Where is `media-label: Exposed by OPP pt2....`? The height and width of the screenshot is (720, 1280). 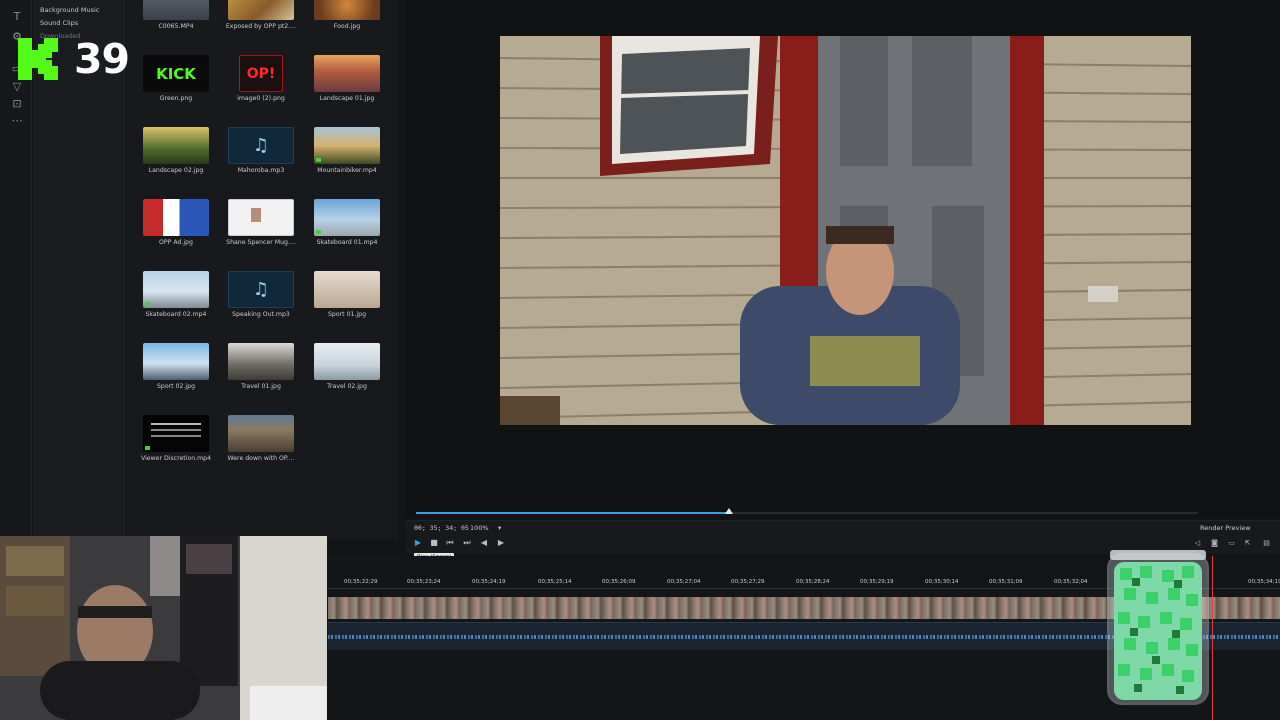
media-label: Exposed by OPP pt2.... is located at coordinates (261, 26).